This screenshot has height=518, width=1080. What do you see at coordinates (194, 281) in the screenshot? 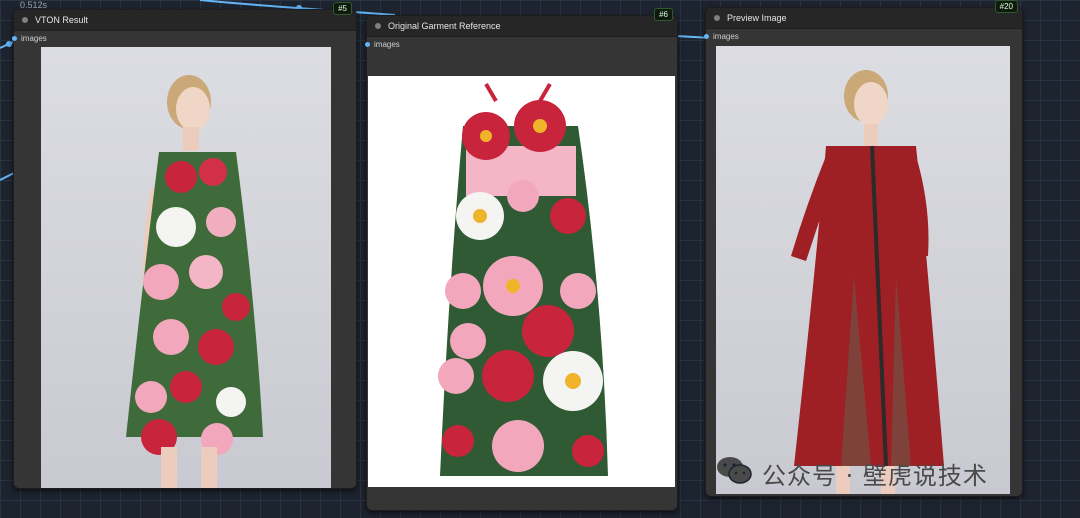
I see `model-in-floral-dress-image` at bounding box center [194, 281].